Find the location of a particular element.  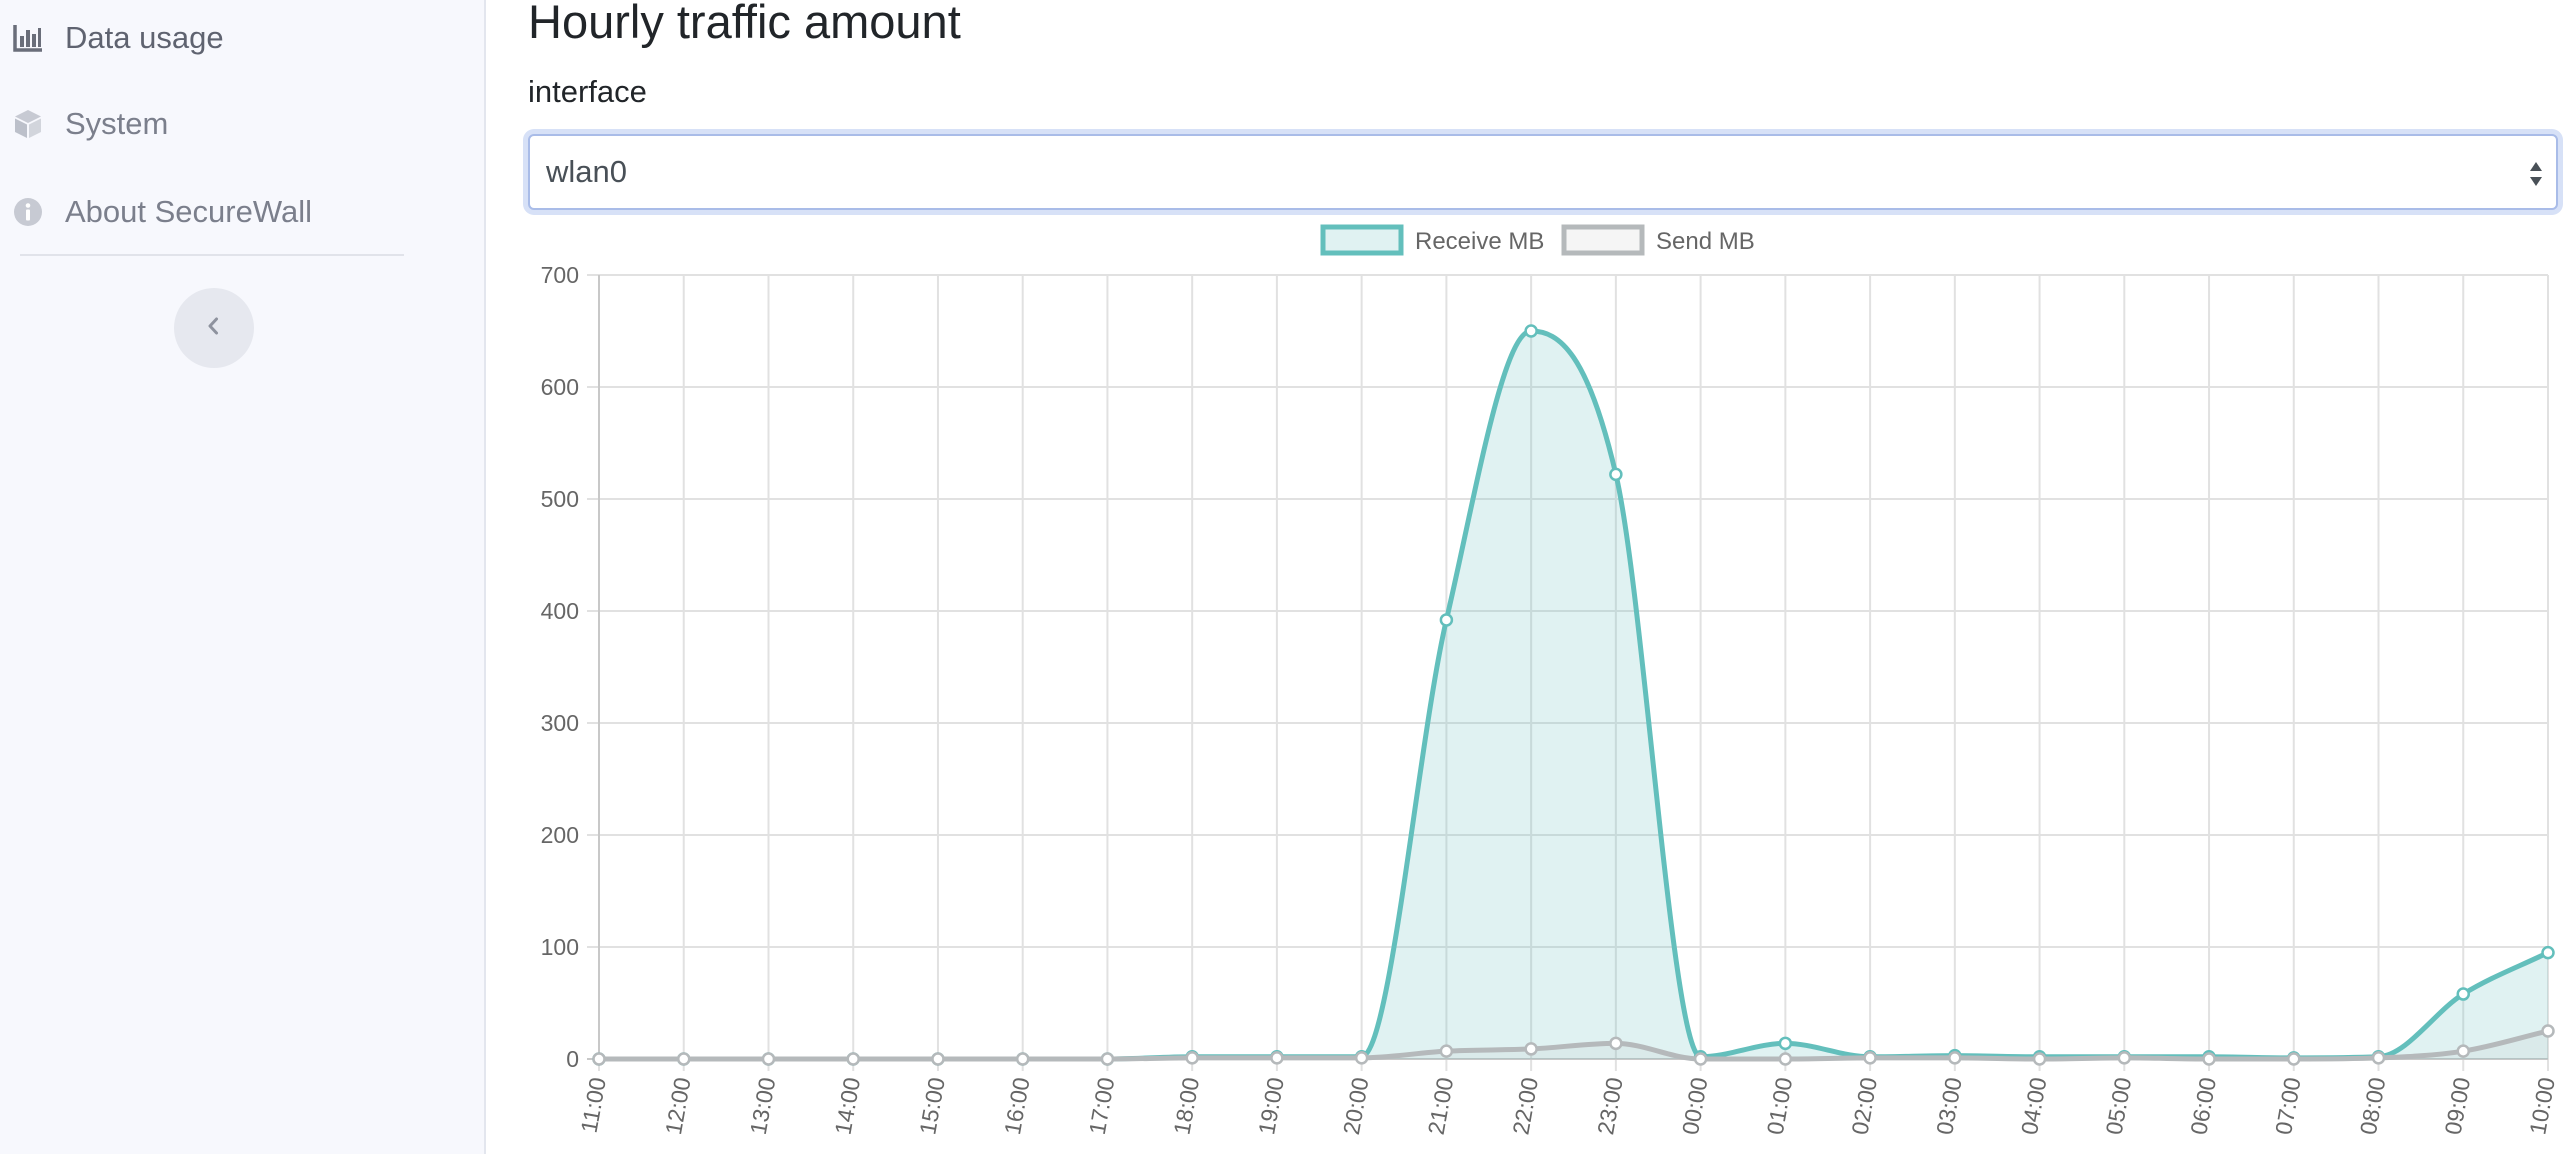

y-tick-label: 600 is located at coordinates (560, 387).